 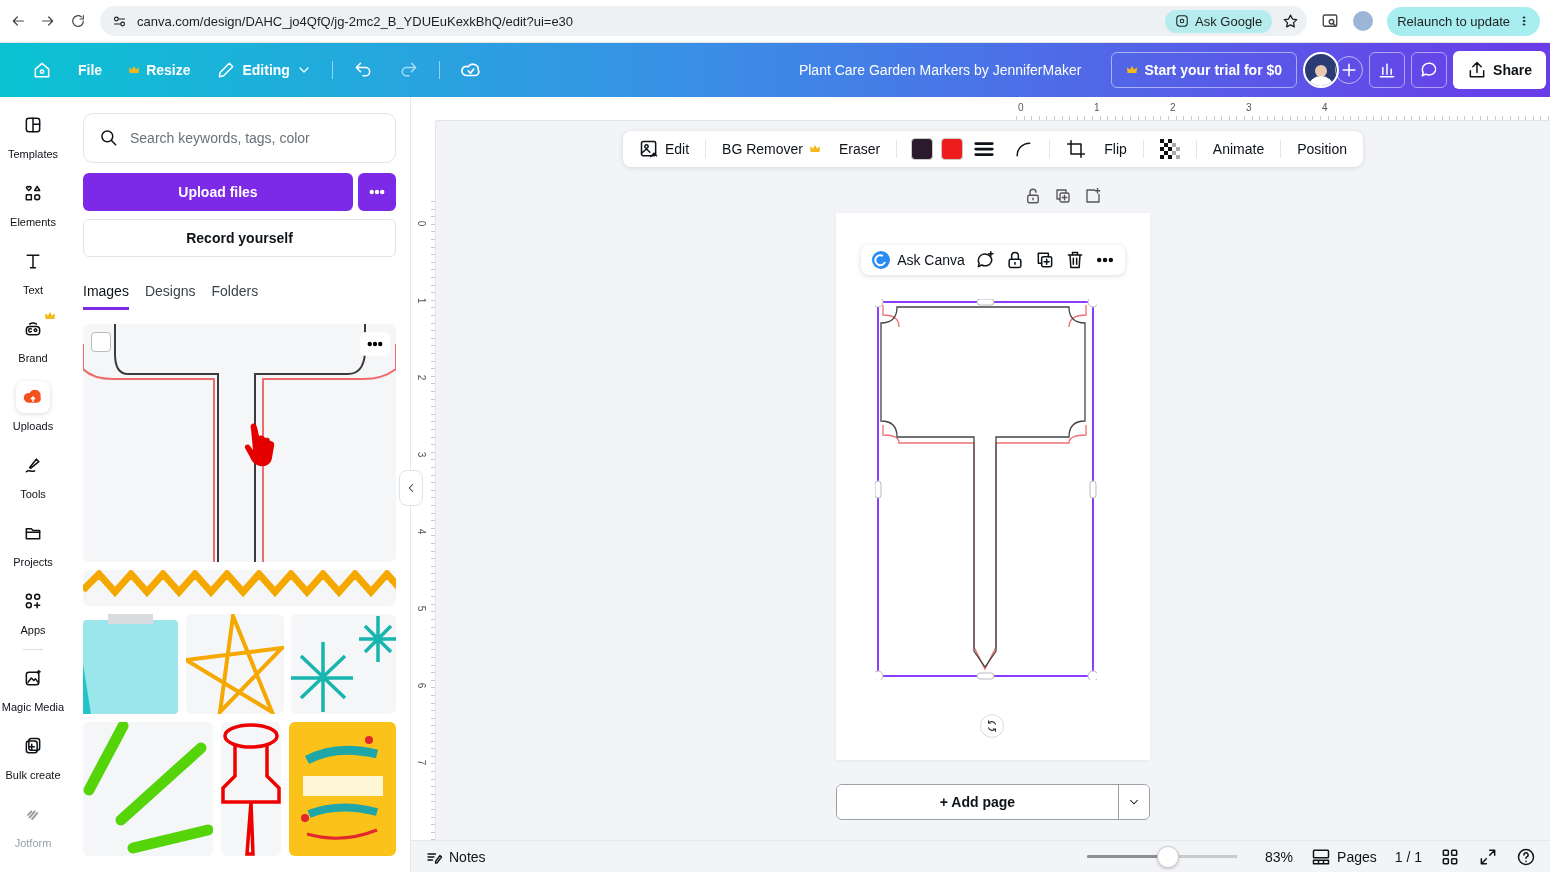 I want to click on forward-icon, so click(x=48, y=21).